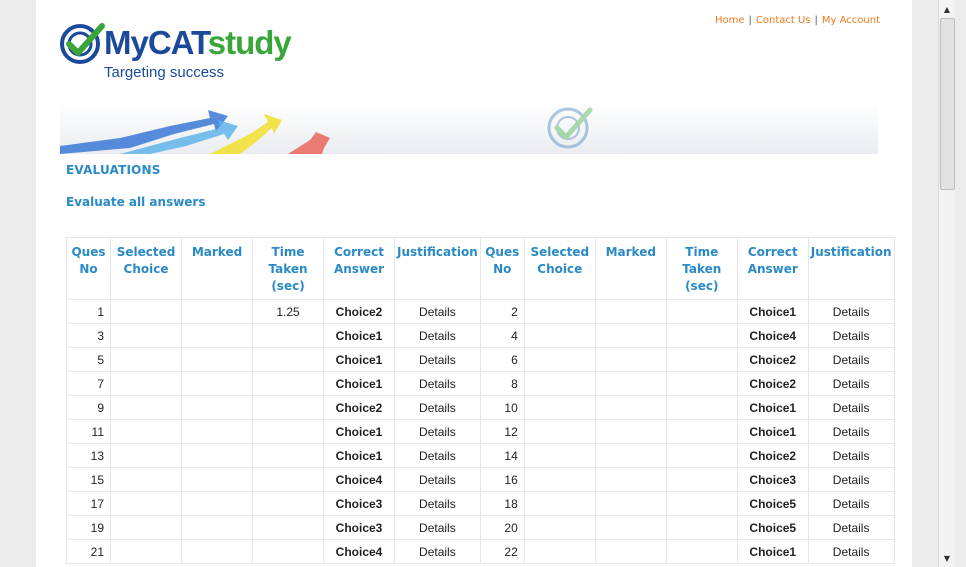 This screenshot has height=567, width=966. What do you see at coordinates (88, 431) in the screenshot?
I see `ques-no-cell: 11` at bounding box center [88, 431].